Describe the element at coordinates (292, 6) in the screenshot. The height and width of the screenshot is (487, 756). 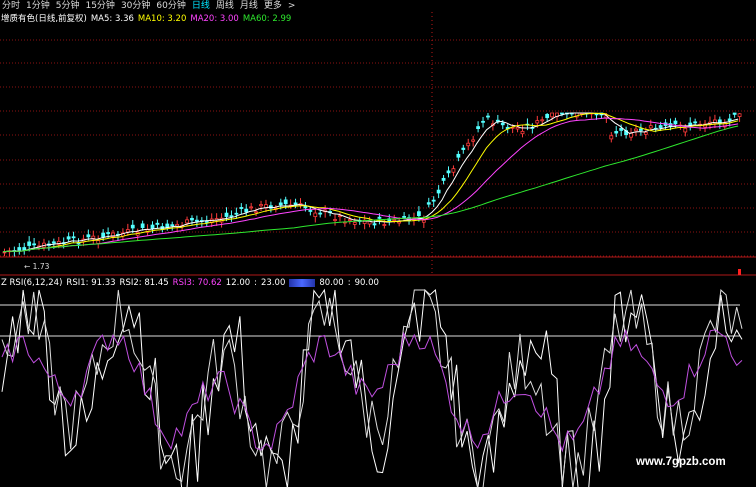
I see `more-arrow-icon: >` at that location.